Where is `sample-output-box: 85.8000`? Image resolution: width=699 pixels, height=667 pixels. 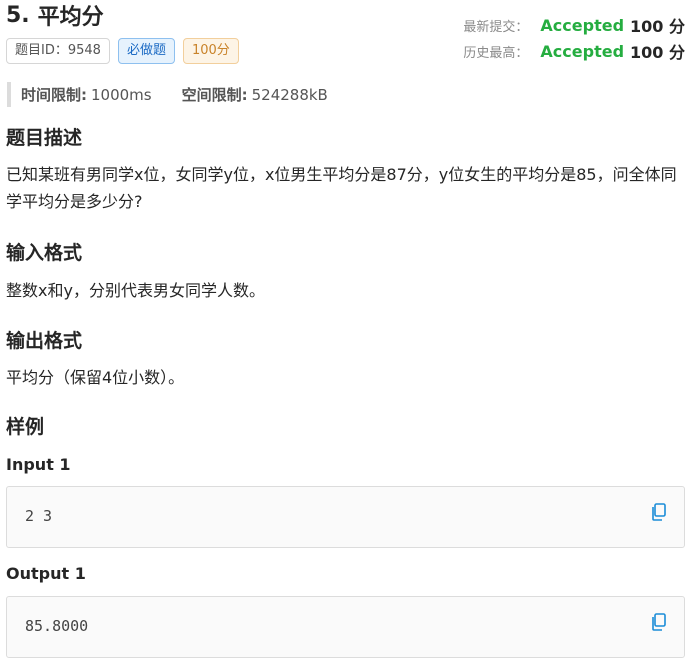 sample-output-box: 85.8000 is located at coordinates (345, 627).